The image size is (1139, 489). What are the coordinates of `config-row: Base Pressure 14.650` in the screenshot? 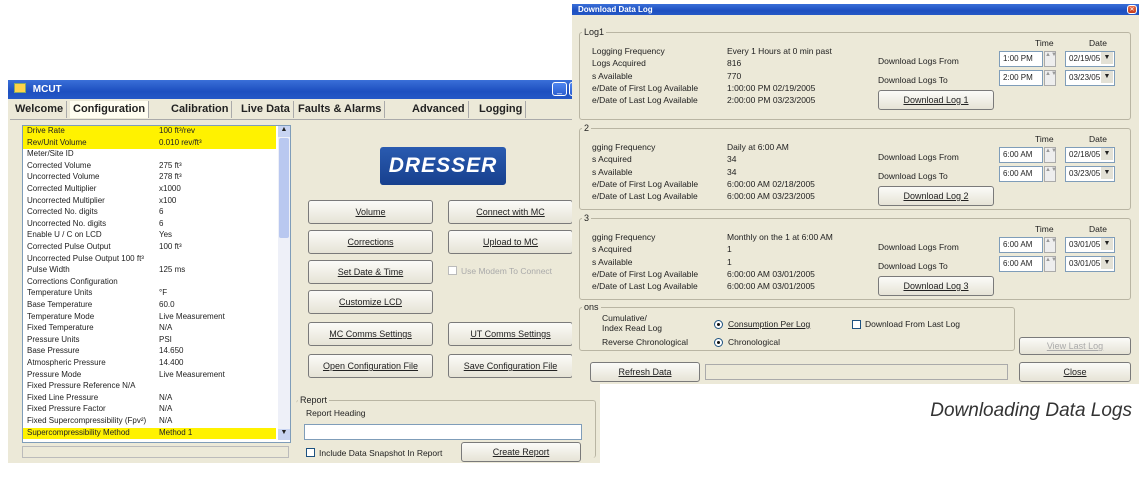 It's located at (149, 352).